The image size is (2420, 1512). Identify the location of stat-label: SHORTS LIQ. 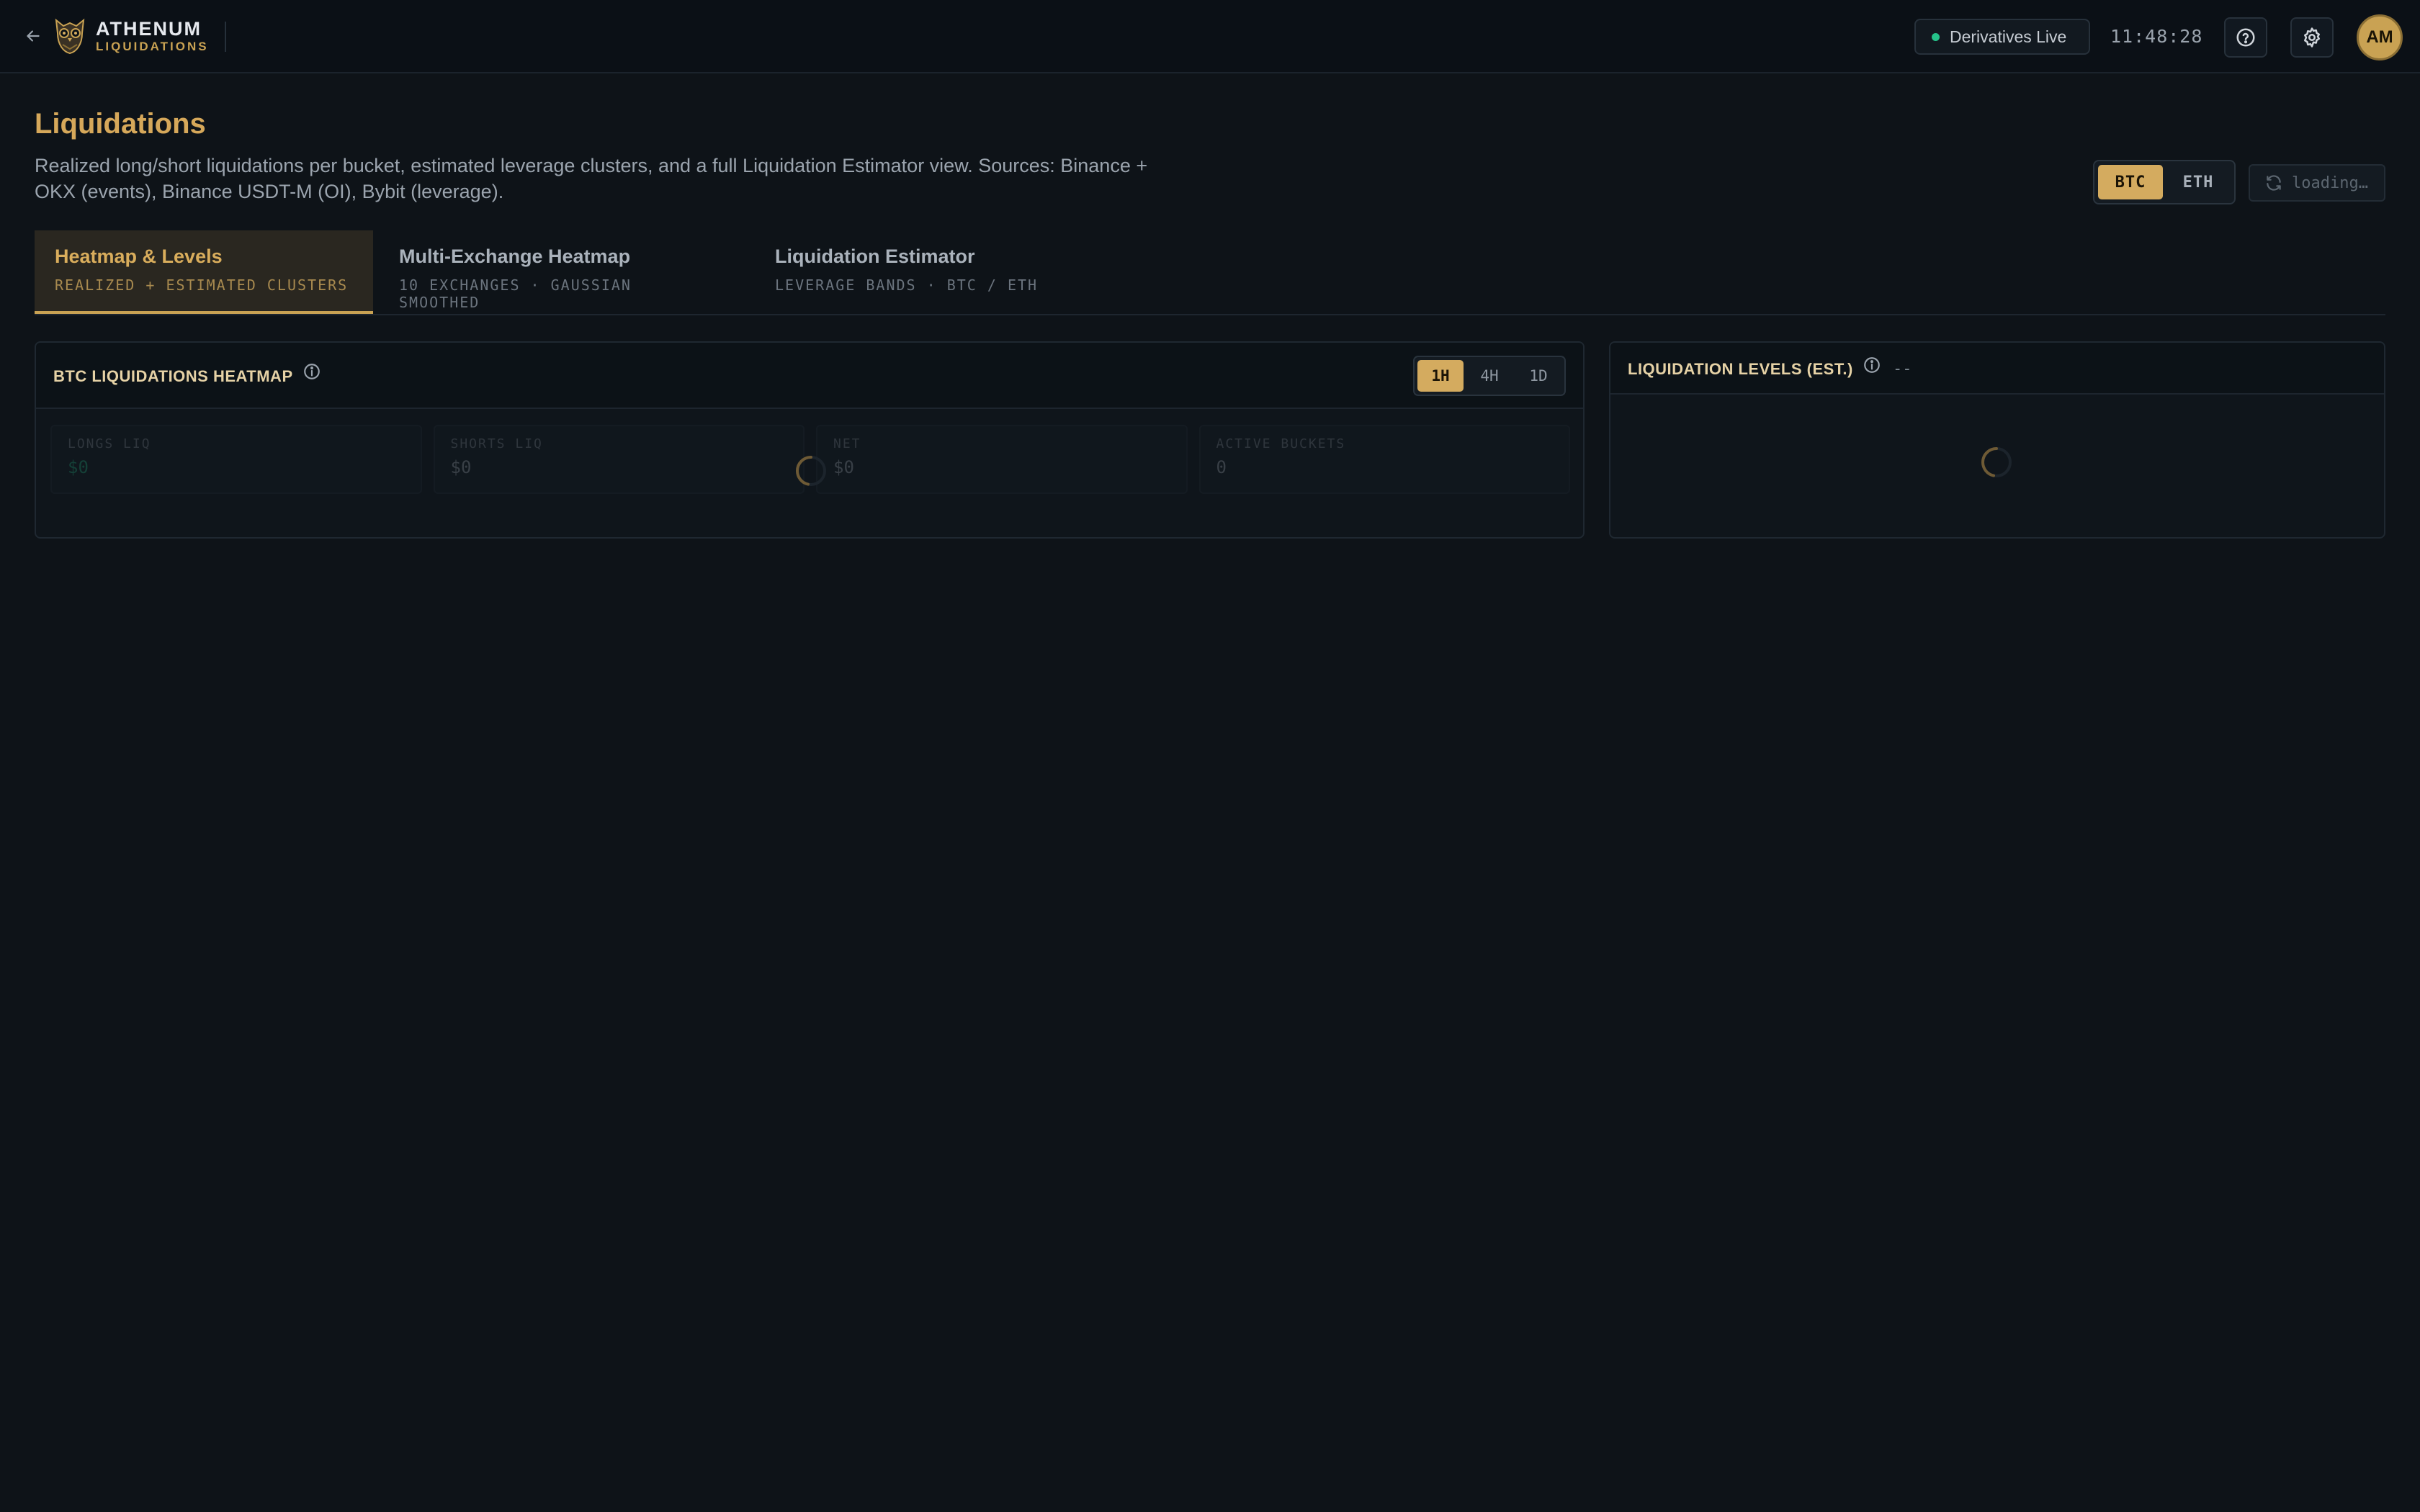
(496, 443).